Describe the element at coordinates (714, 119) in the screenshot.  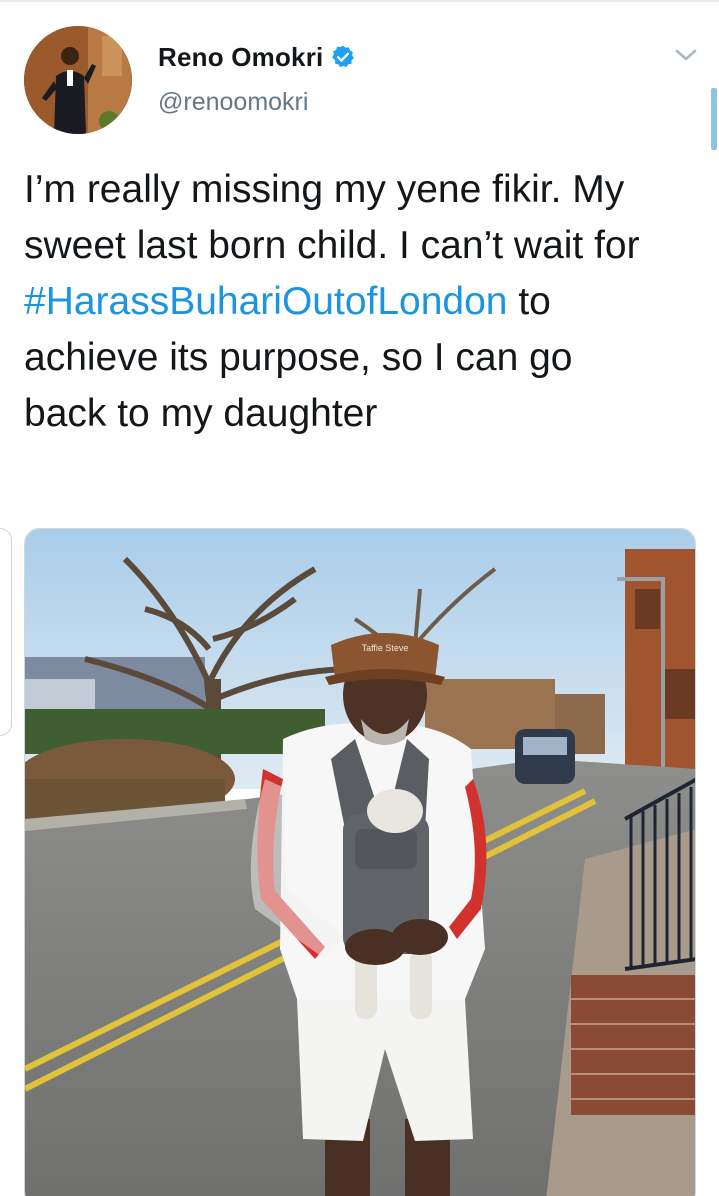
I see `scrollbar-thumb` at that location.